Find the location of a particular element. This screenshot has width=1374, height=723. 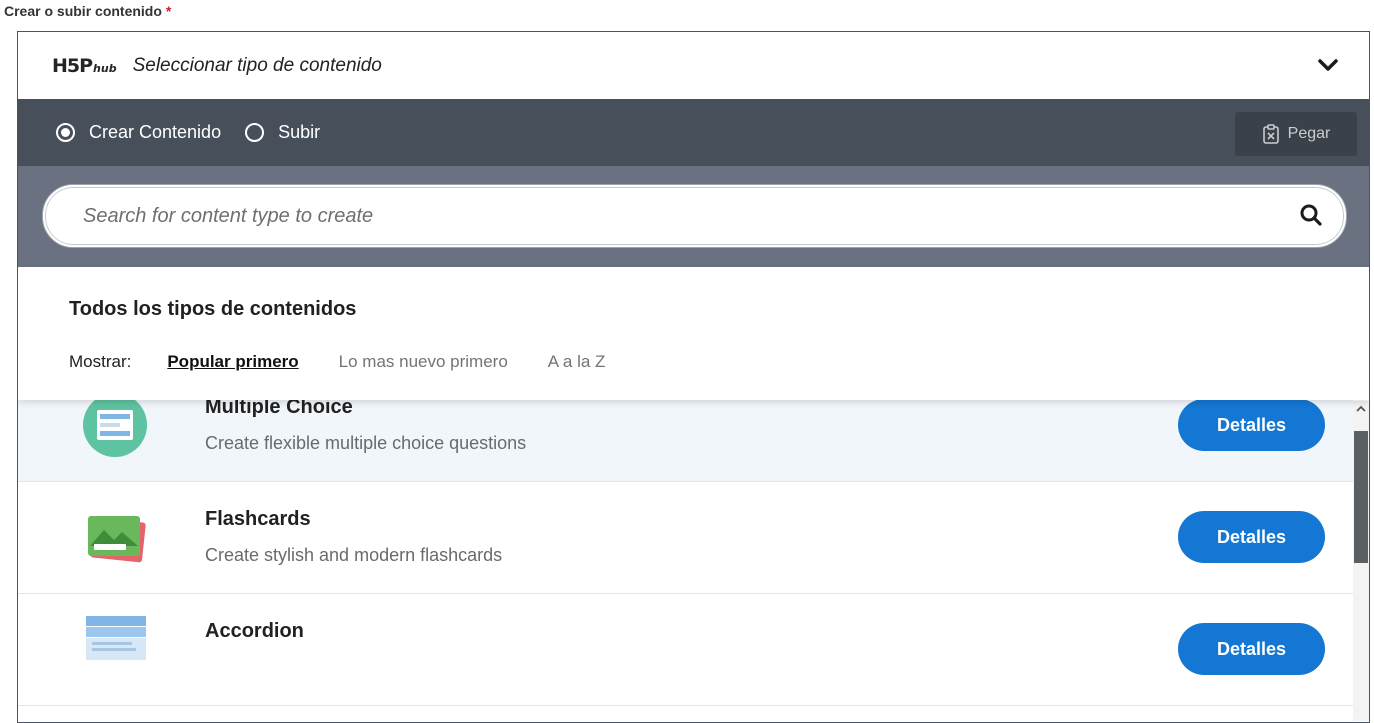

hub-title: Seleccionar tipo de contenido is located at coordinates (257, 65).